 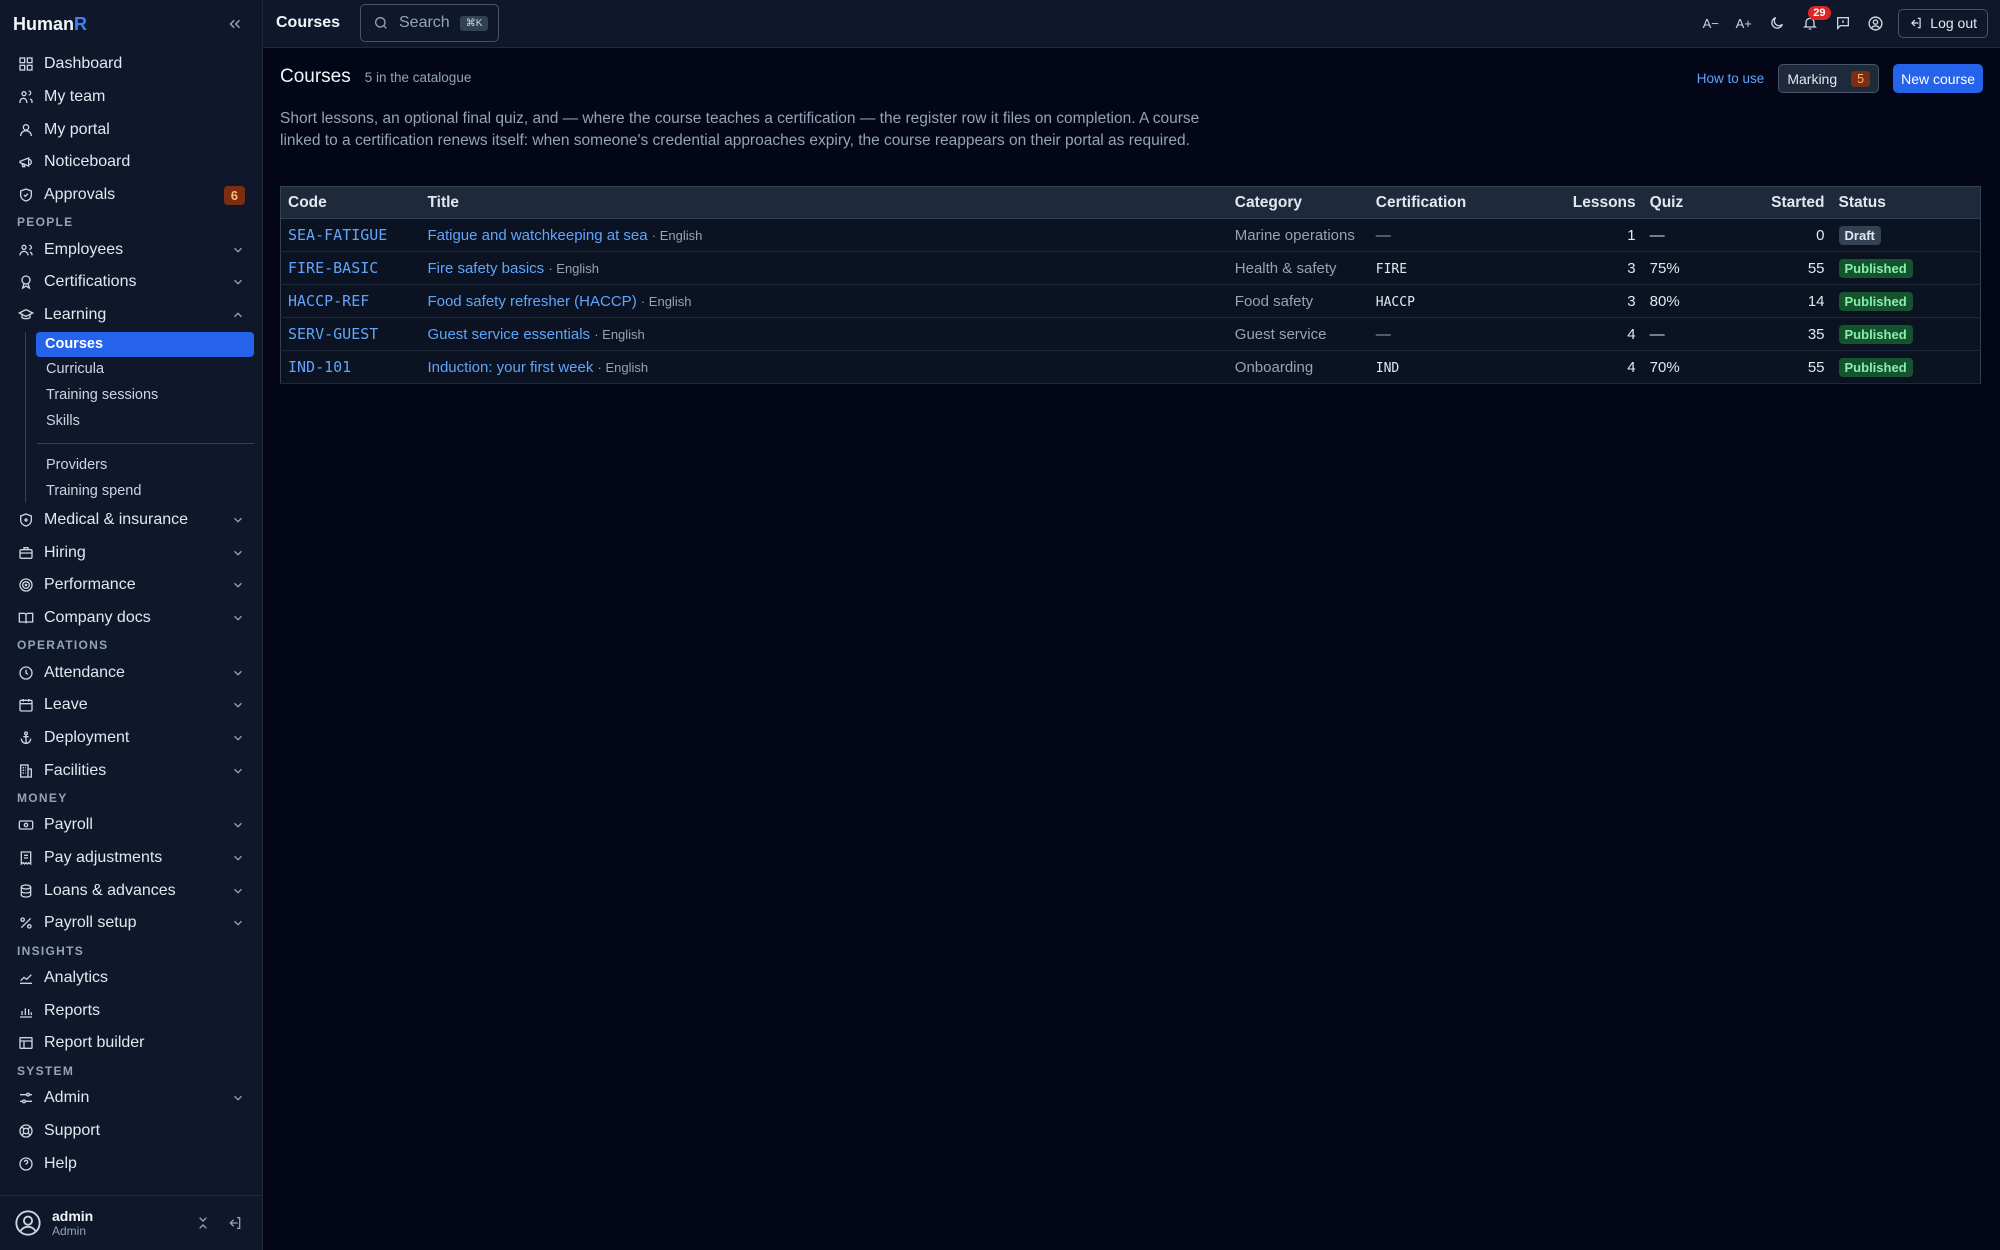 What do you see at coordinates (485, 268) in the screenshot?
I see `course-title-link: Fire safety basics` at bounding box center [485, 268].